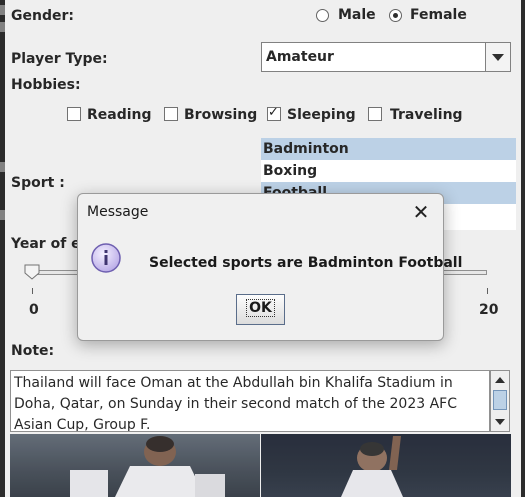  What do you see at coordinates (306, 263) in the screenshot?
I see `dialog-message: Selected sports are Badminton Football` at bounding box center [306, 263].